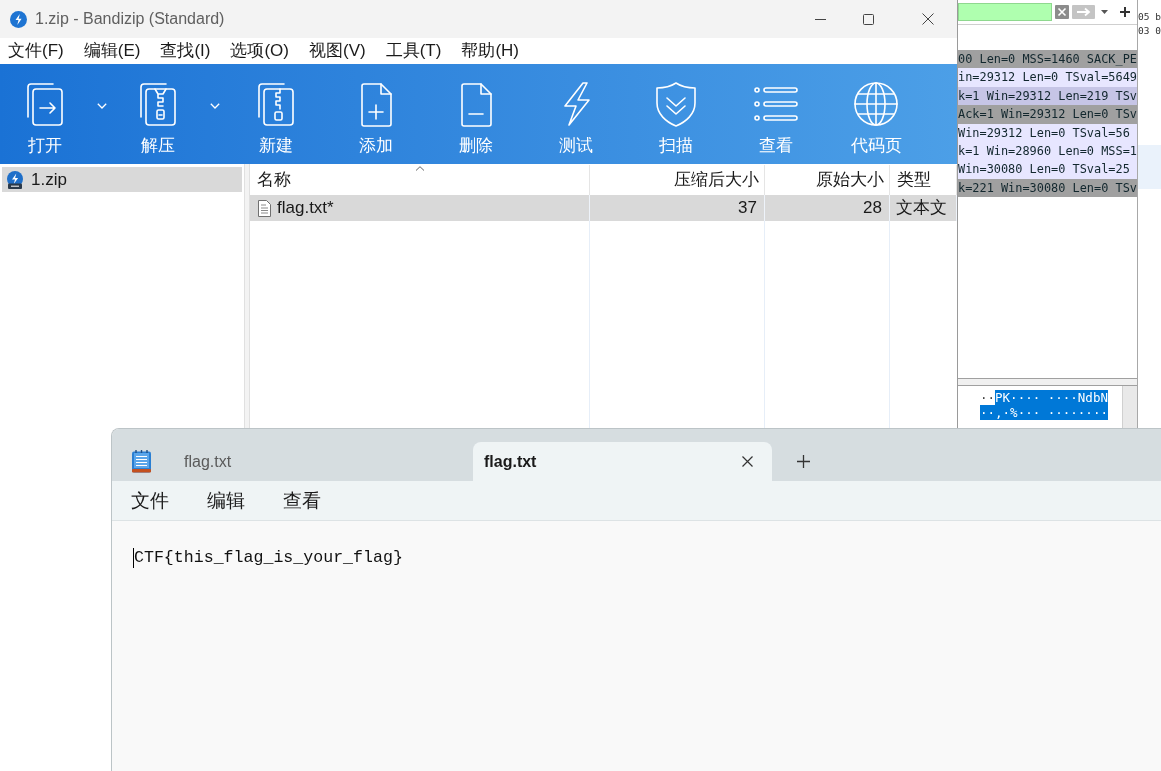 The image size is (1161, 771). What do you see at coordinates (677, 208) in the screenshot?
I see `table-cell: 37` at bounding box center [677, 208].